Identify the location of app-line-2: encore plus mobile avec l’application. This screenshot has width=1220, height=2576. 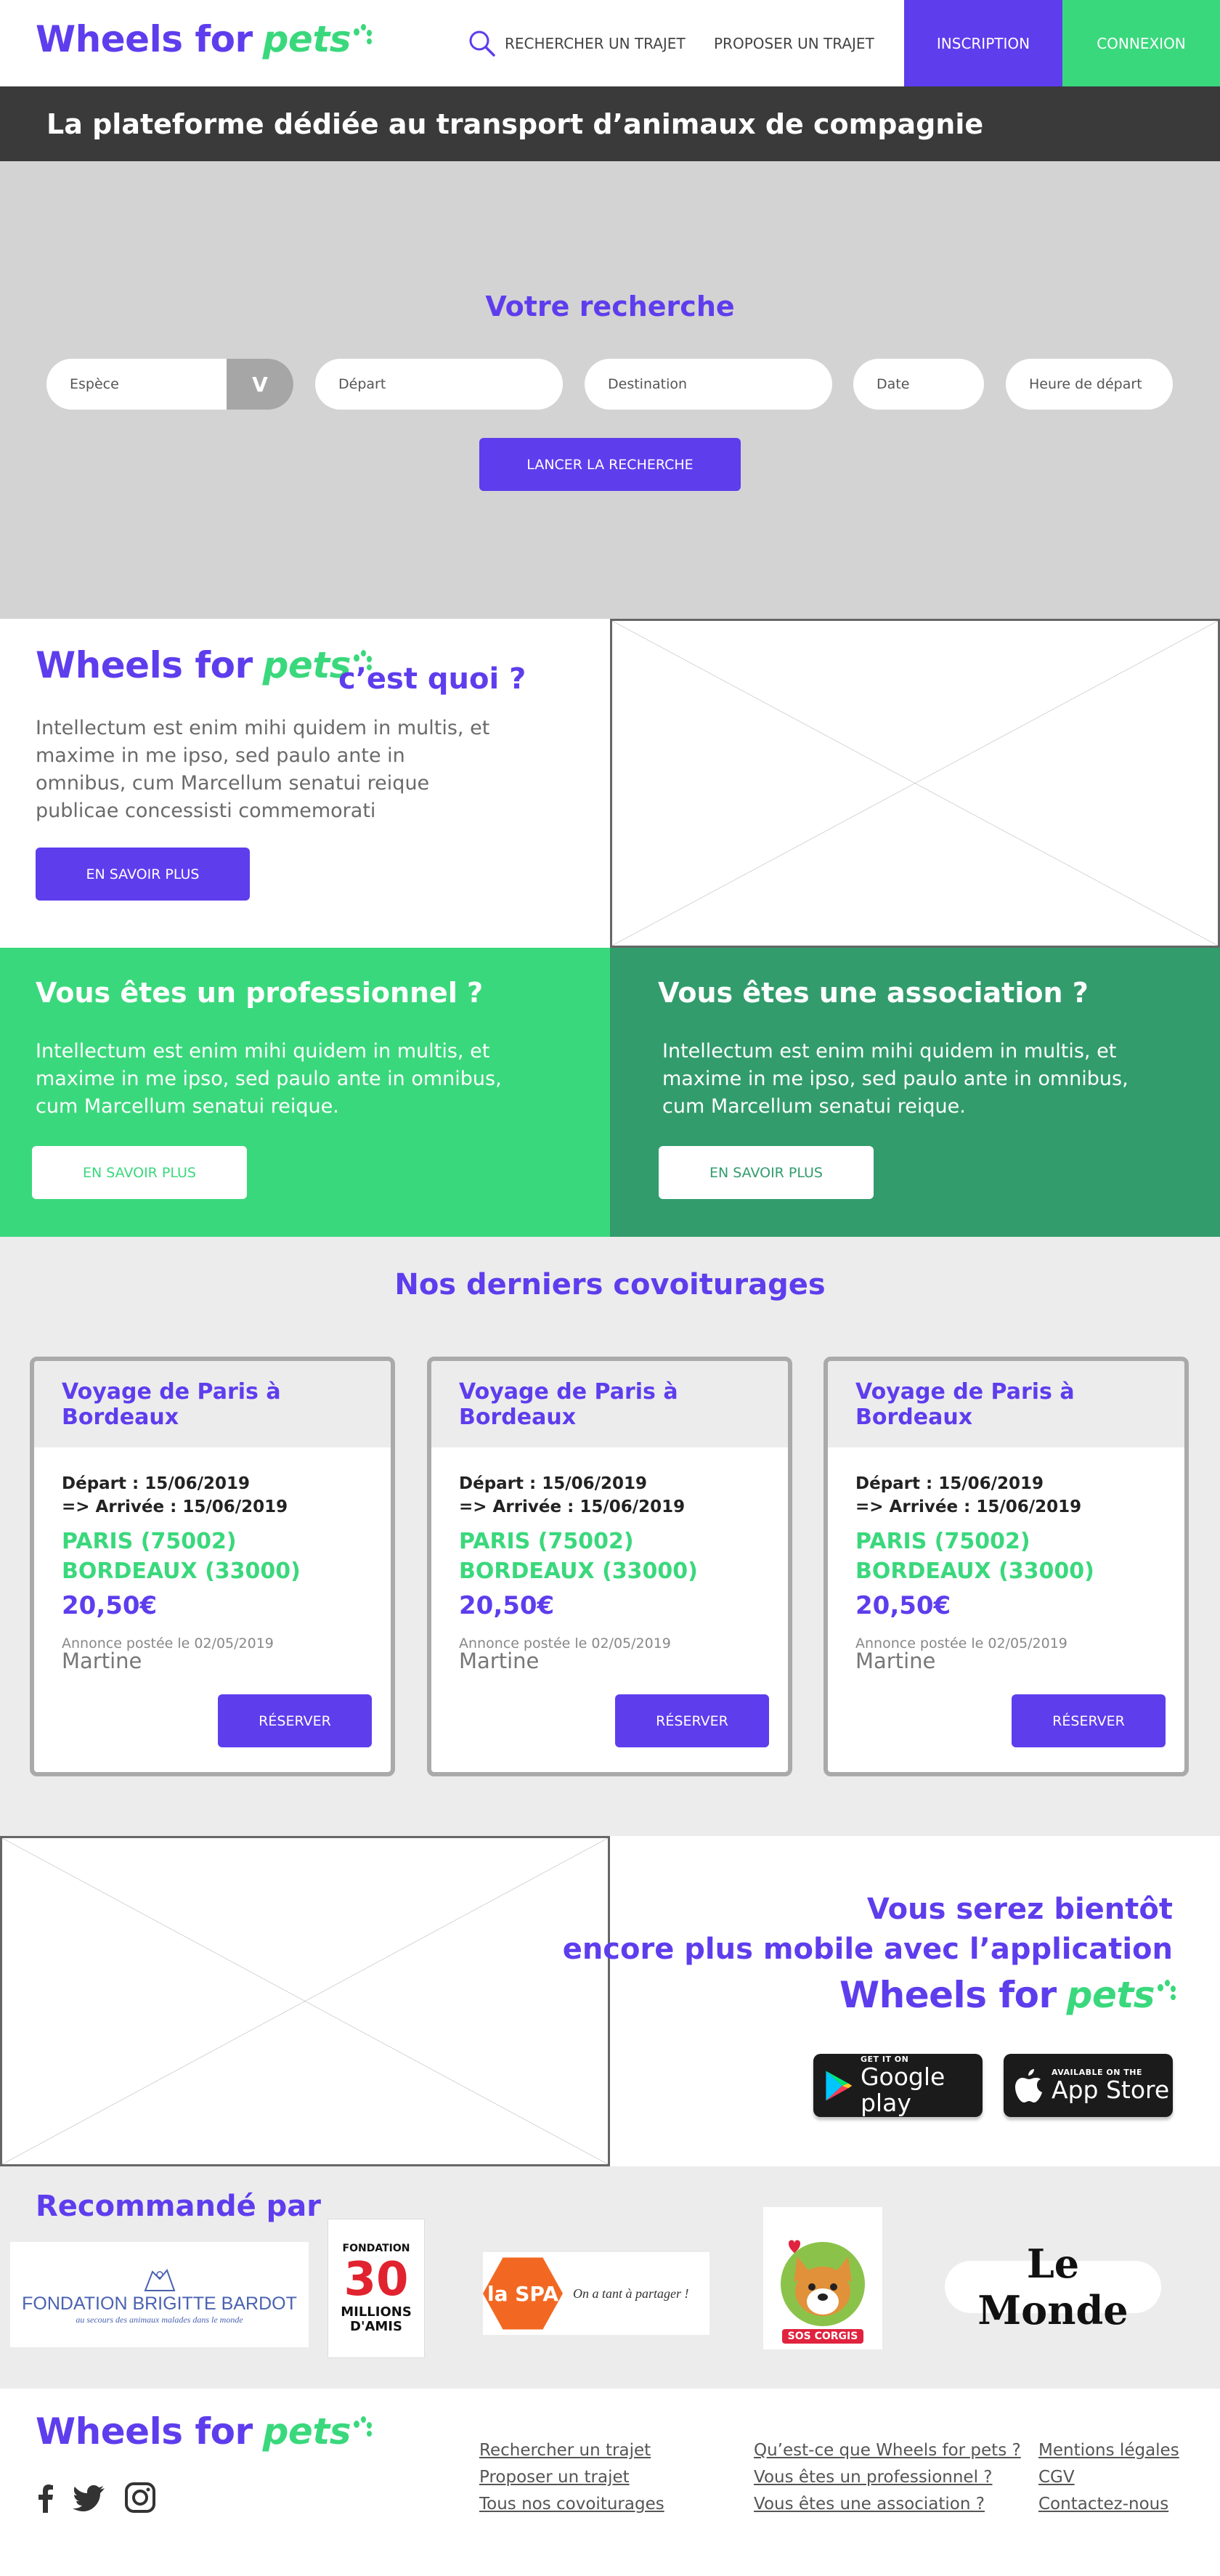
(867, 1950).